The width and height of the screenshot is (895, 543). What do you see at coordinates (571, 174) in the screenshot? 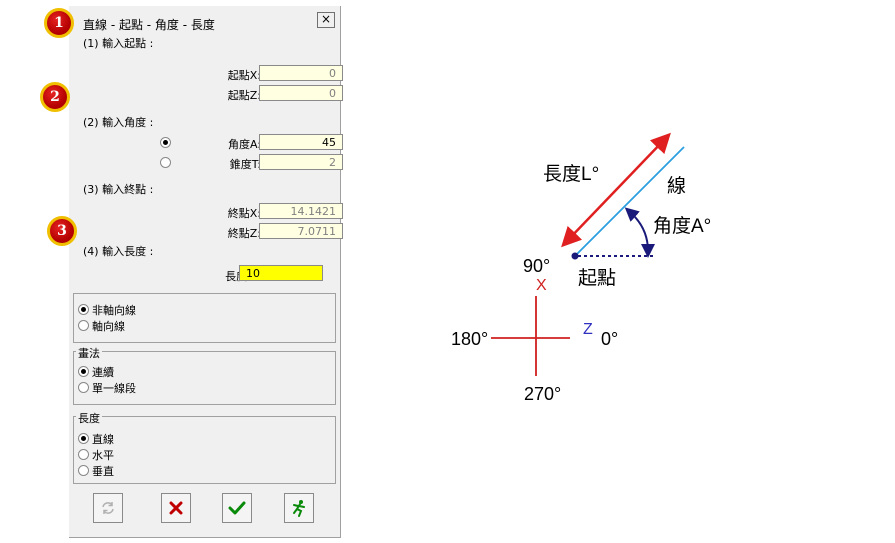
I see `diagram-length-label: 長度L°` at bounding box center [571, 174].